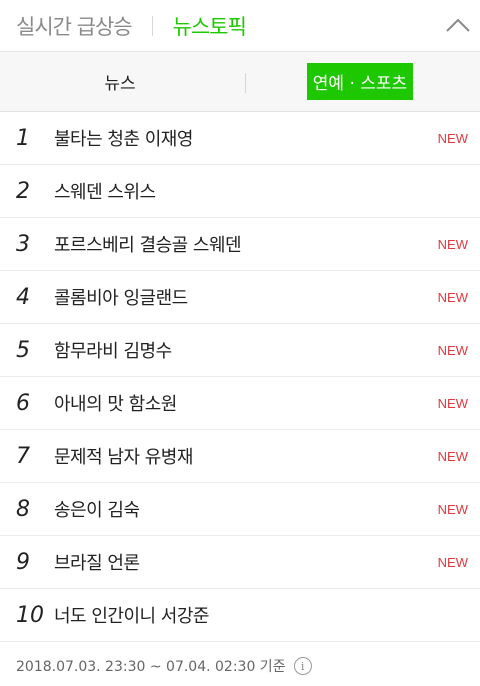 This screenshot has height=686, width=480. I want to click on ranking-item: 8 송은이 김숙 NEW, so click(240, 509).